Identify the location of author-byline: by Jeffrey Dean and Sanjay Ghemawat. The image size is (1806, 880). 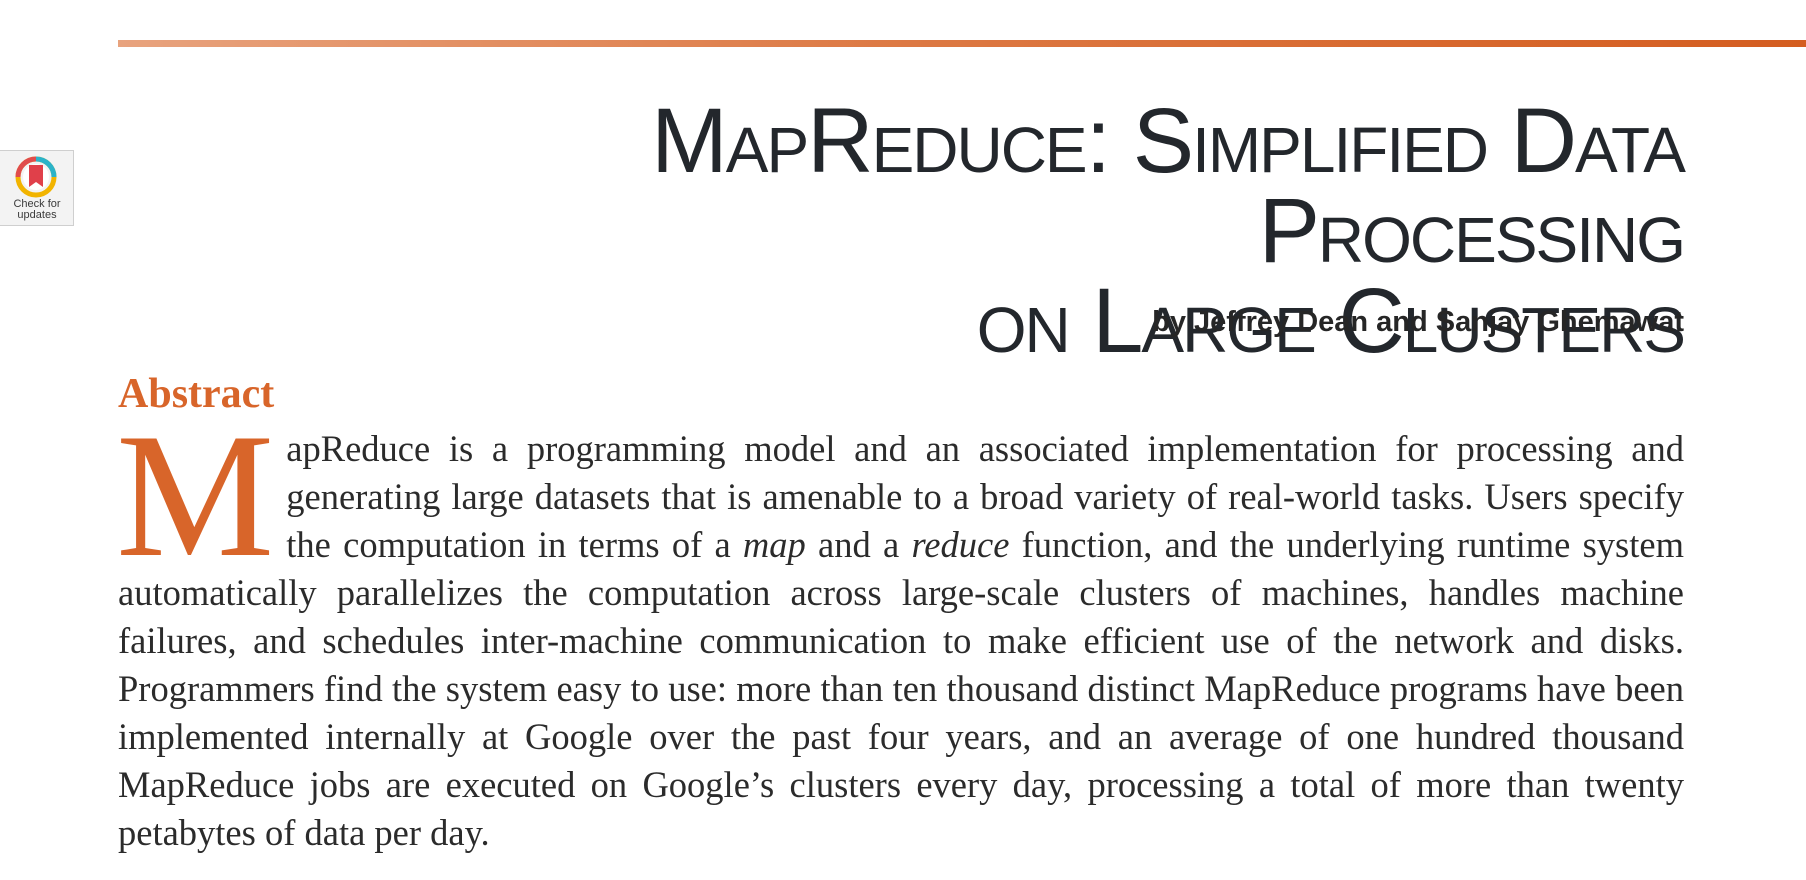
(1418, 322).